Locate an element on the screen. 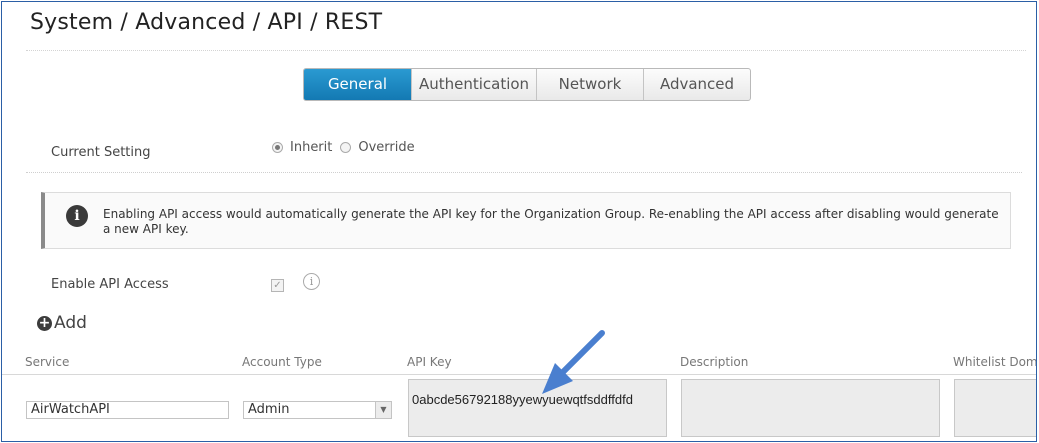 The image size is (1039, 443). api-key-field: 0abcde56792188yyewyuewqtfsddffdfd is located at coordinates (537, 408).